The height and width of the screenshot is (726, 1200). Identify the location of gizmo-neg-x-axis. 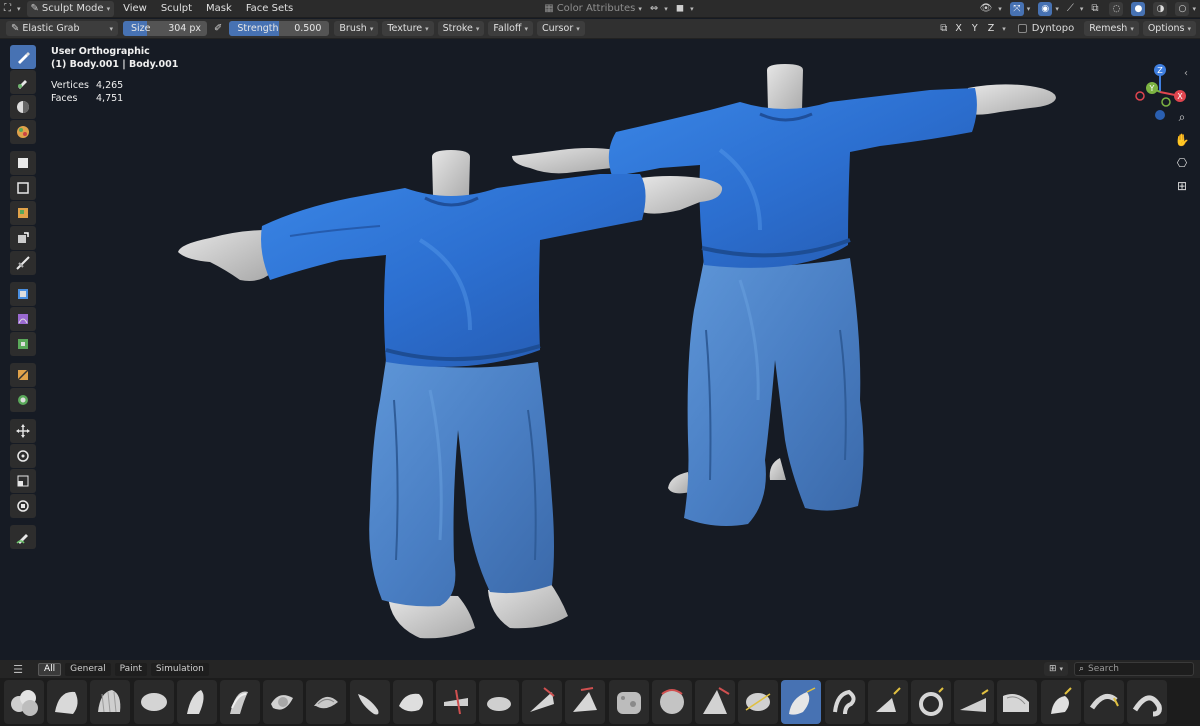
(1140, 96).